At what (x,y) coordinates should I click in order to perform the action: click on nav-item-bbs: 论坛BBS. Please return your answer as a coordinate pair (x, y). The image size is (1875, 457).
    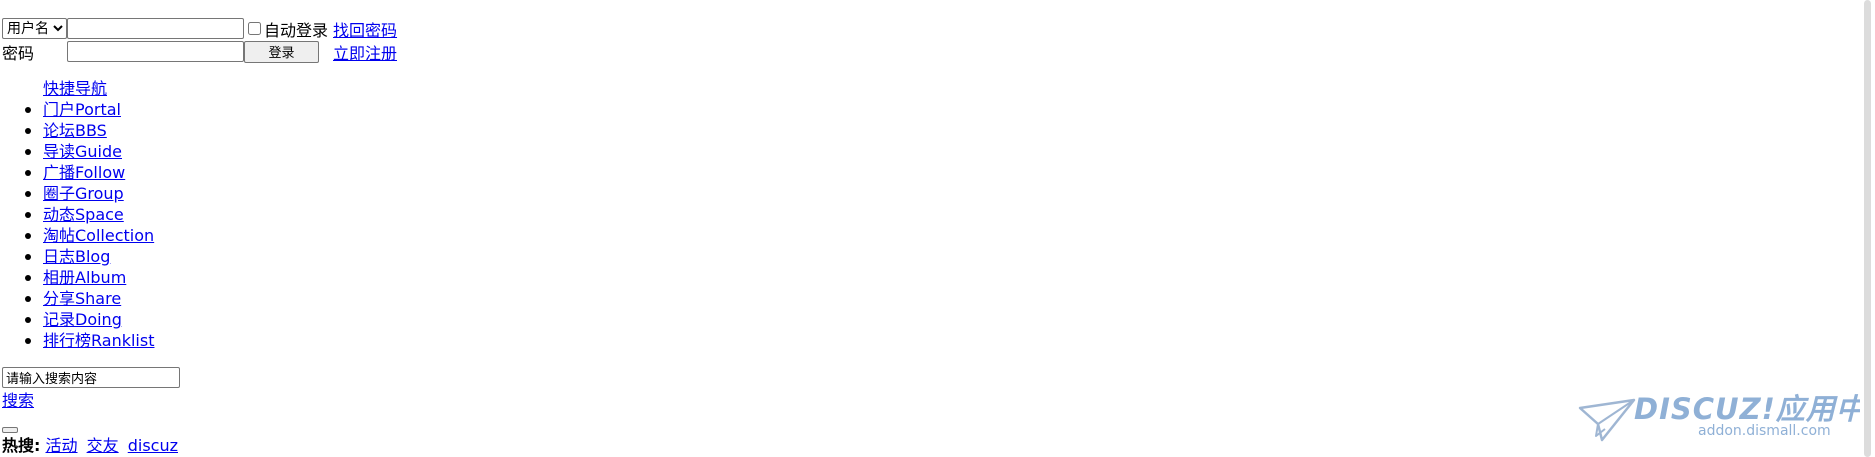
    Looking at the image, I should click on (77, 130).